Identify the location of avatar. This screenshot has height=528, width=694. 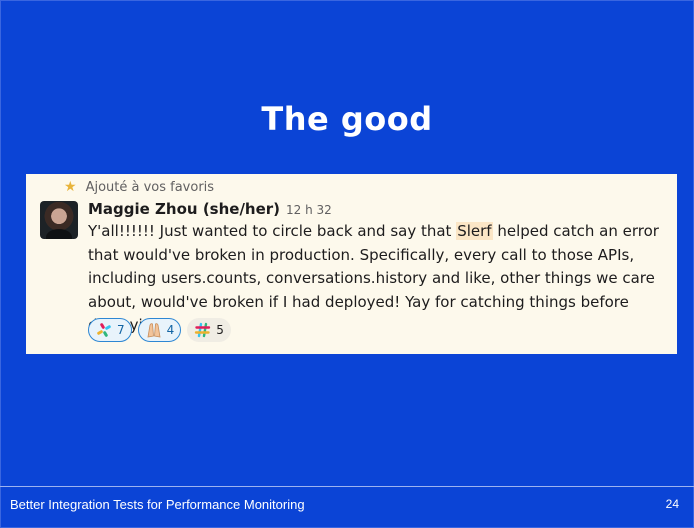
(59, 220).